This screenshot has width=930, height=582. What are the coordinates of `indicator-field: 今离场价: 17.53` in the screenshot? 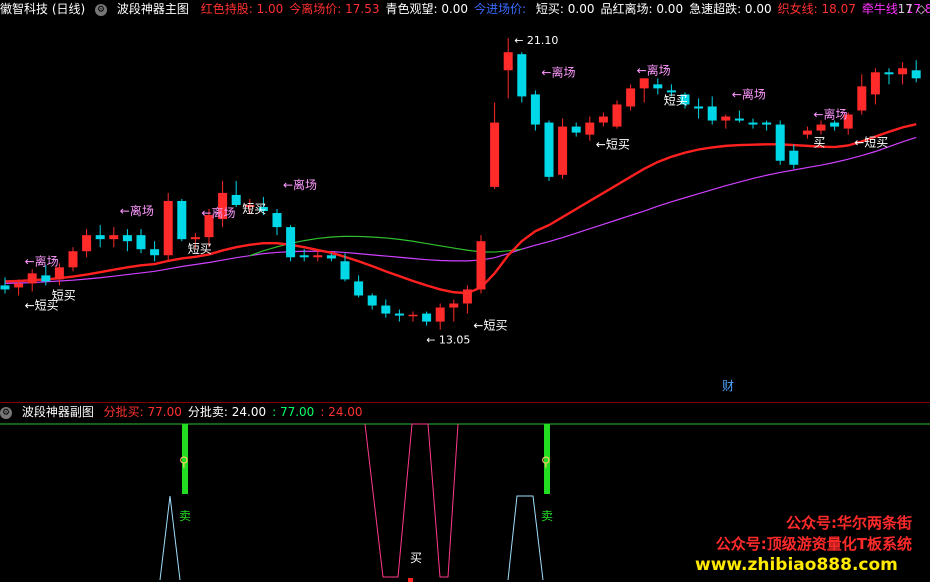 It's located at (334, 9).